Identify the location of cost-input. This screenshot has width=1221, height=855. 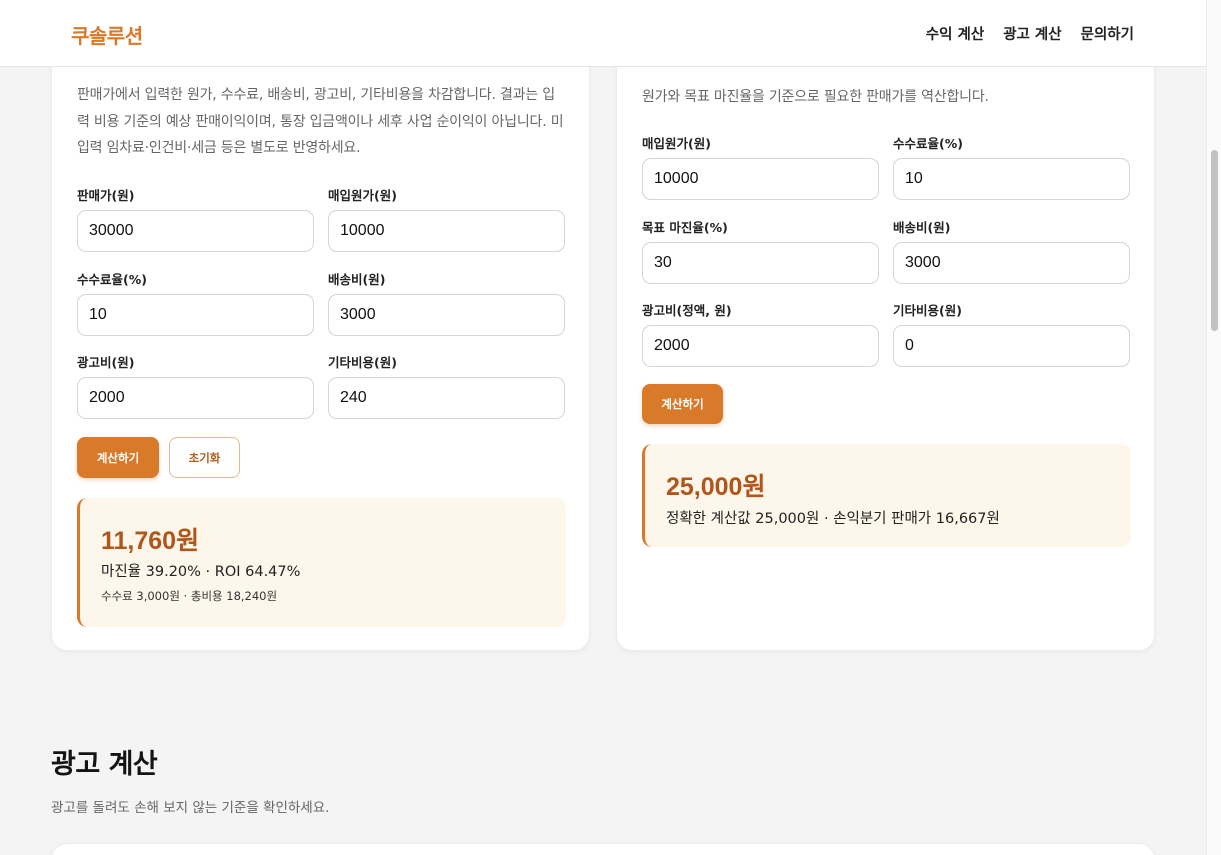
(446, 231).